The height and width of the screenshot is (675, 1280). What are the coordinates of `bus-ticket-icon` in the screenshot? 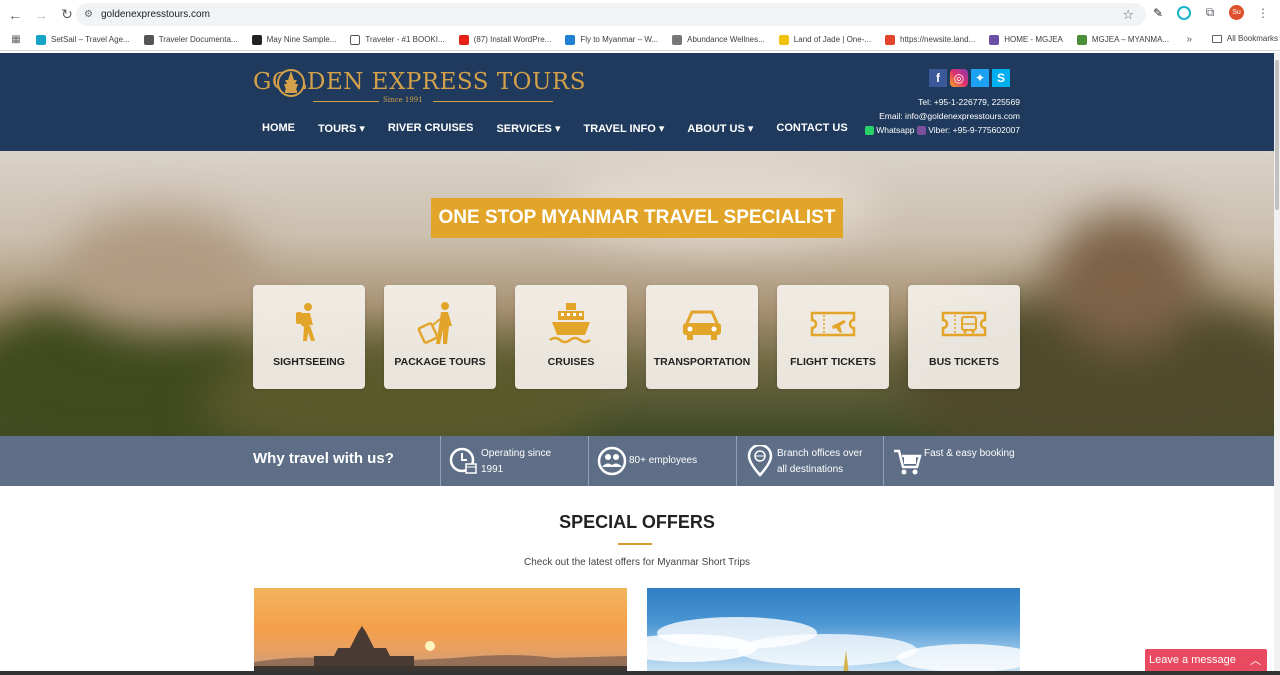 It's located at (964, 324).